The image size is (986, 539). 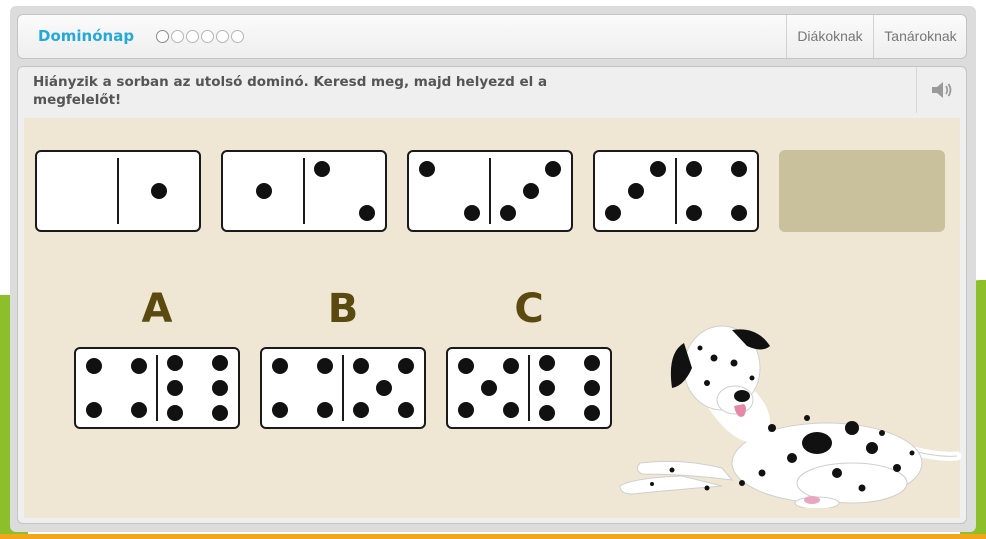 What do you see at coordinates (200, 36) in the screenshot?
I see `progress-indicator` at bounding box center [200, 36].